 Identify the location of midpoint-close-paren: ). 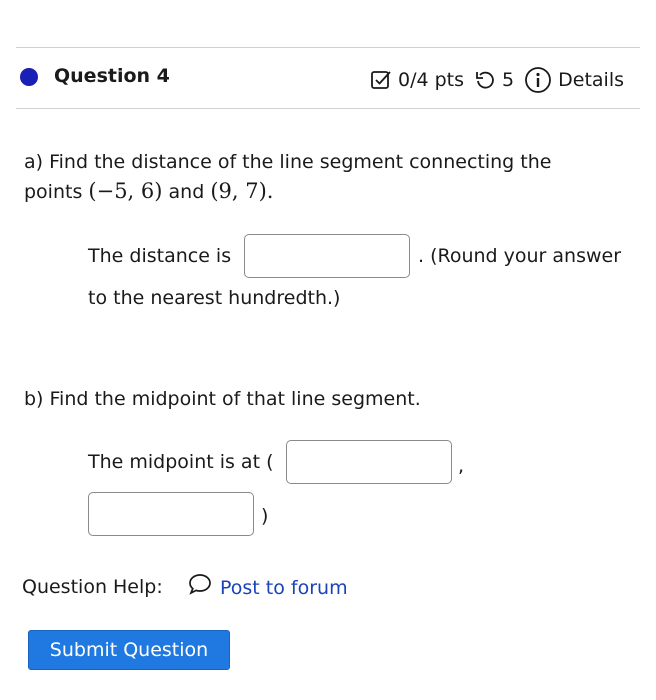
(265, 516).